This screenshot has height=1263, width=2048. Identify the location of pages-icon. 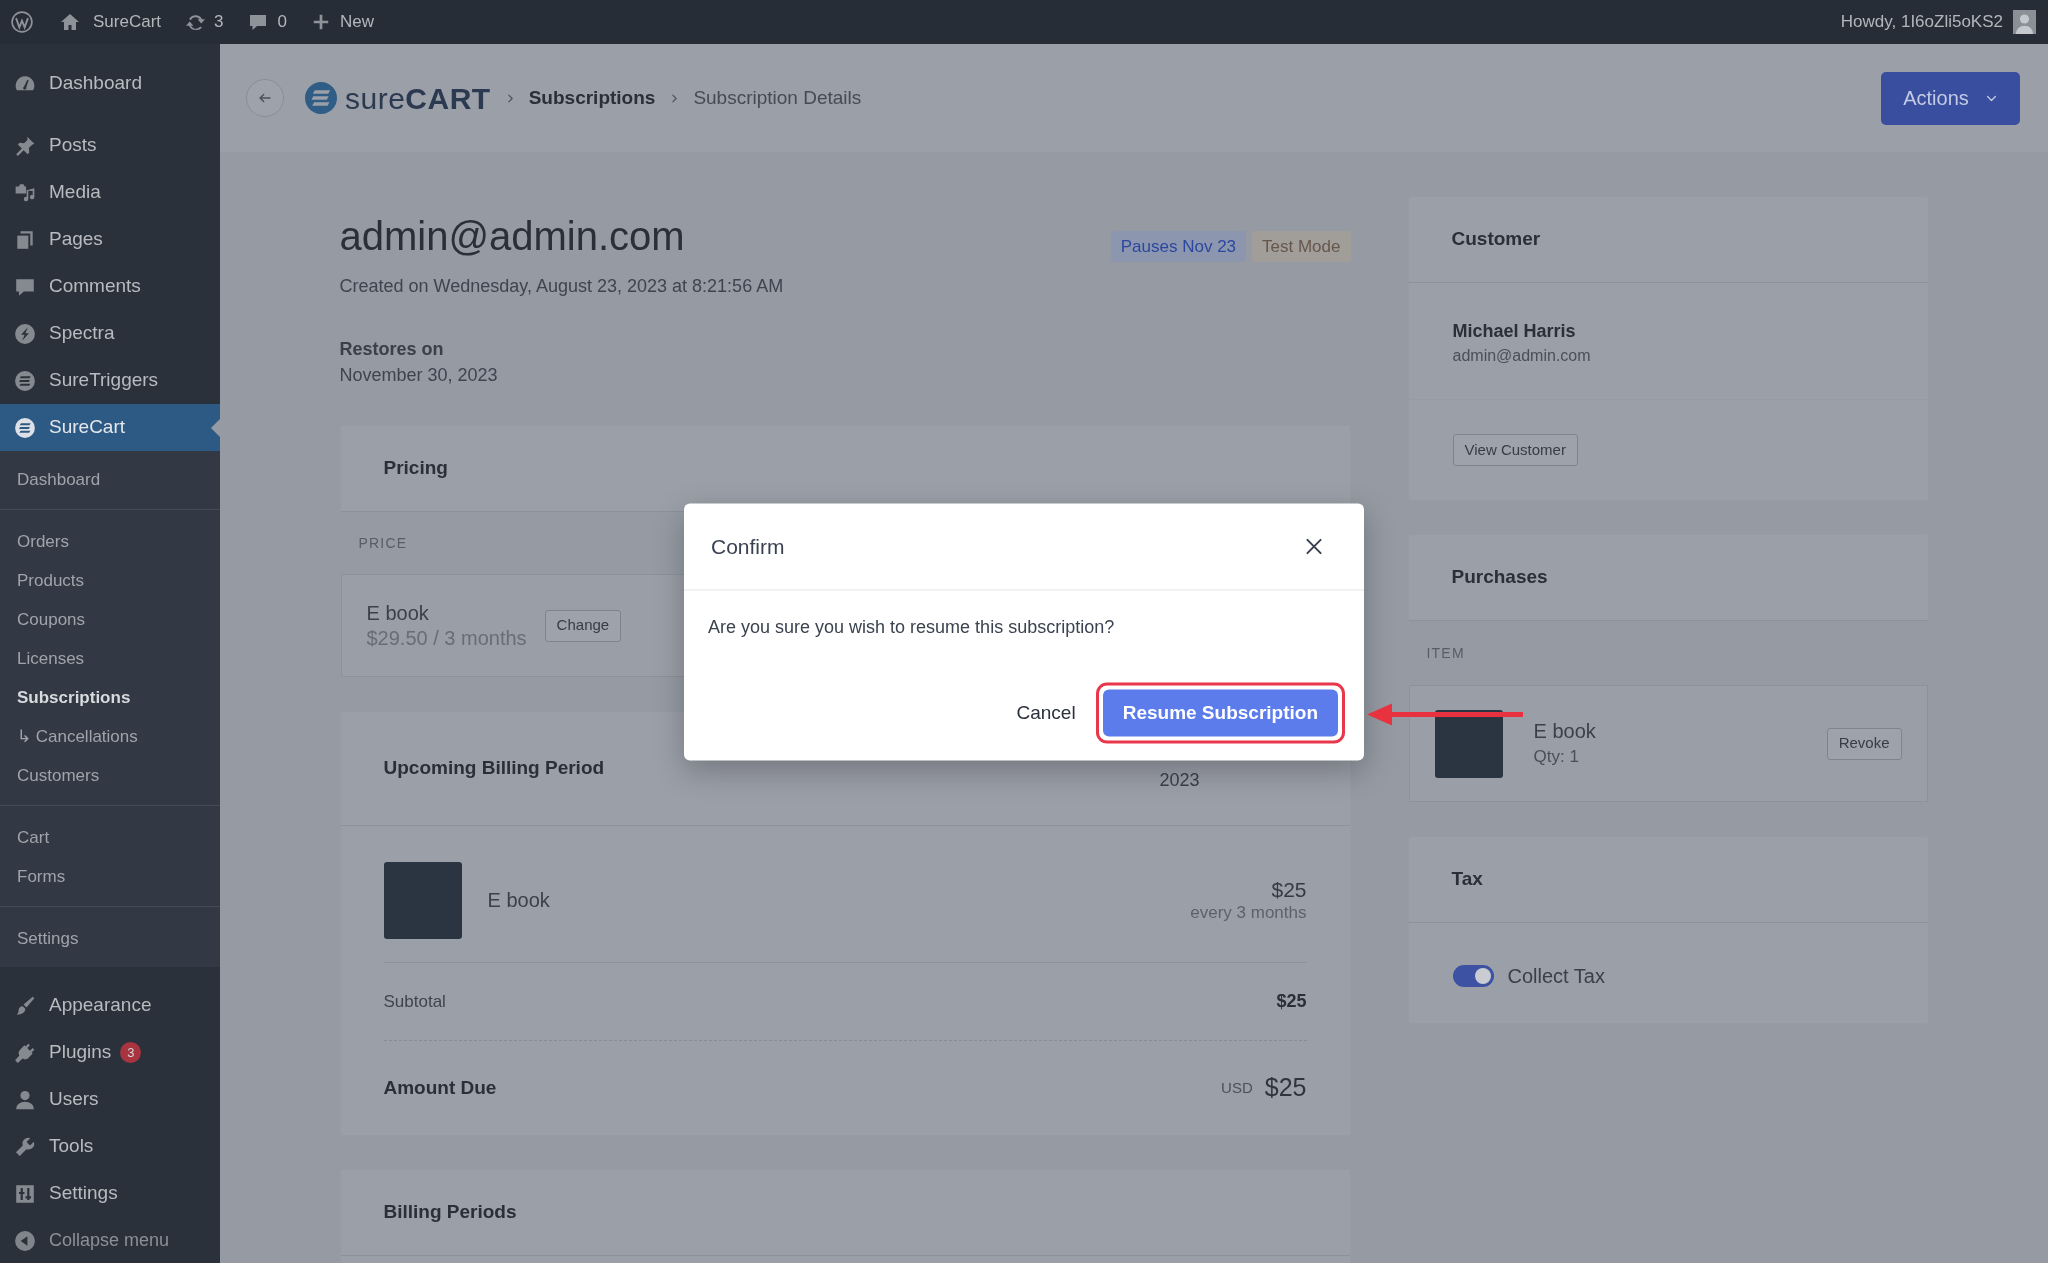
(25, 239).